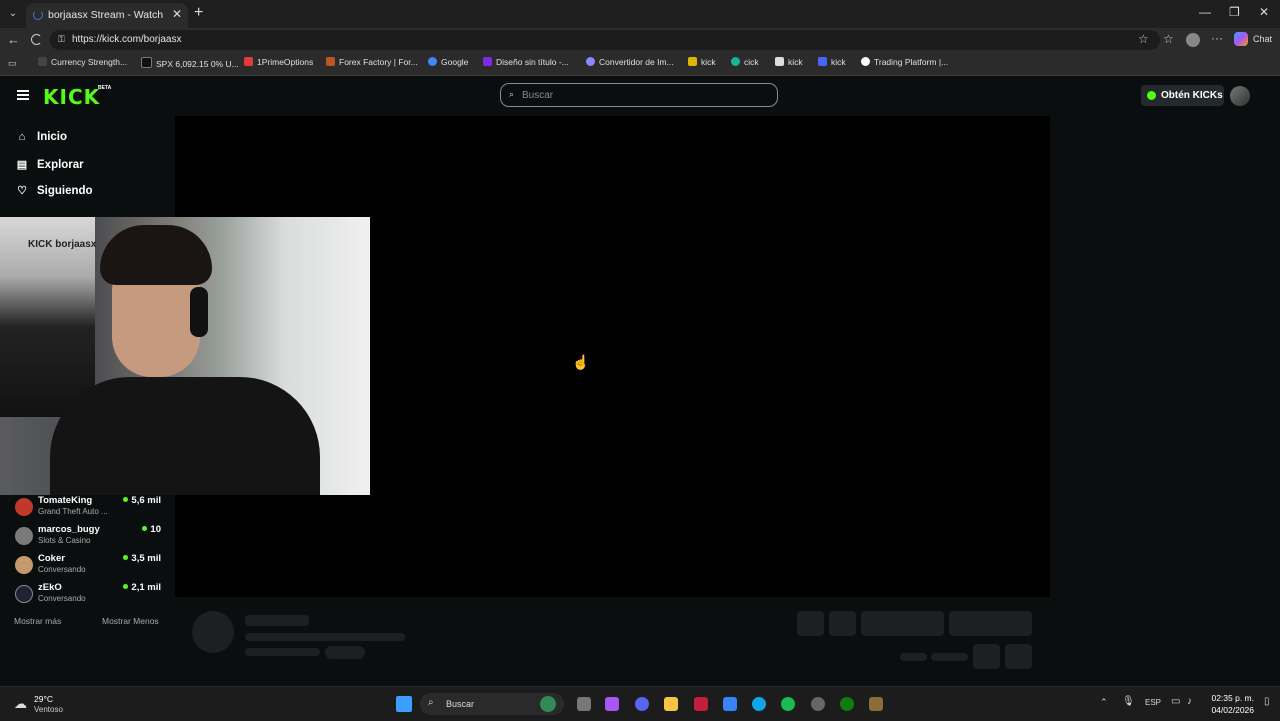  I want to click on bookmark-kick-2: kick, so click(789, 62).